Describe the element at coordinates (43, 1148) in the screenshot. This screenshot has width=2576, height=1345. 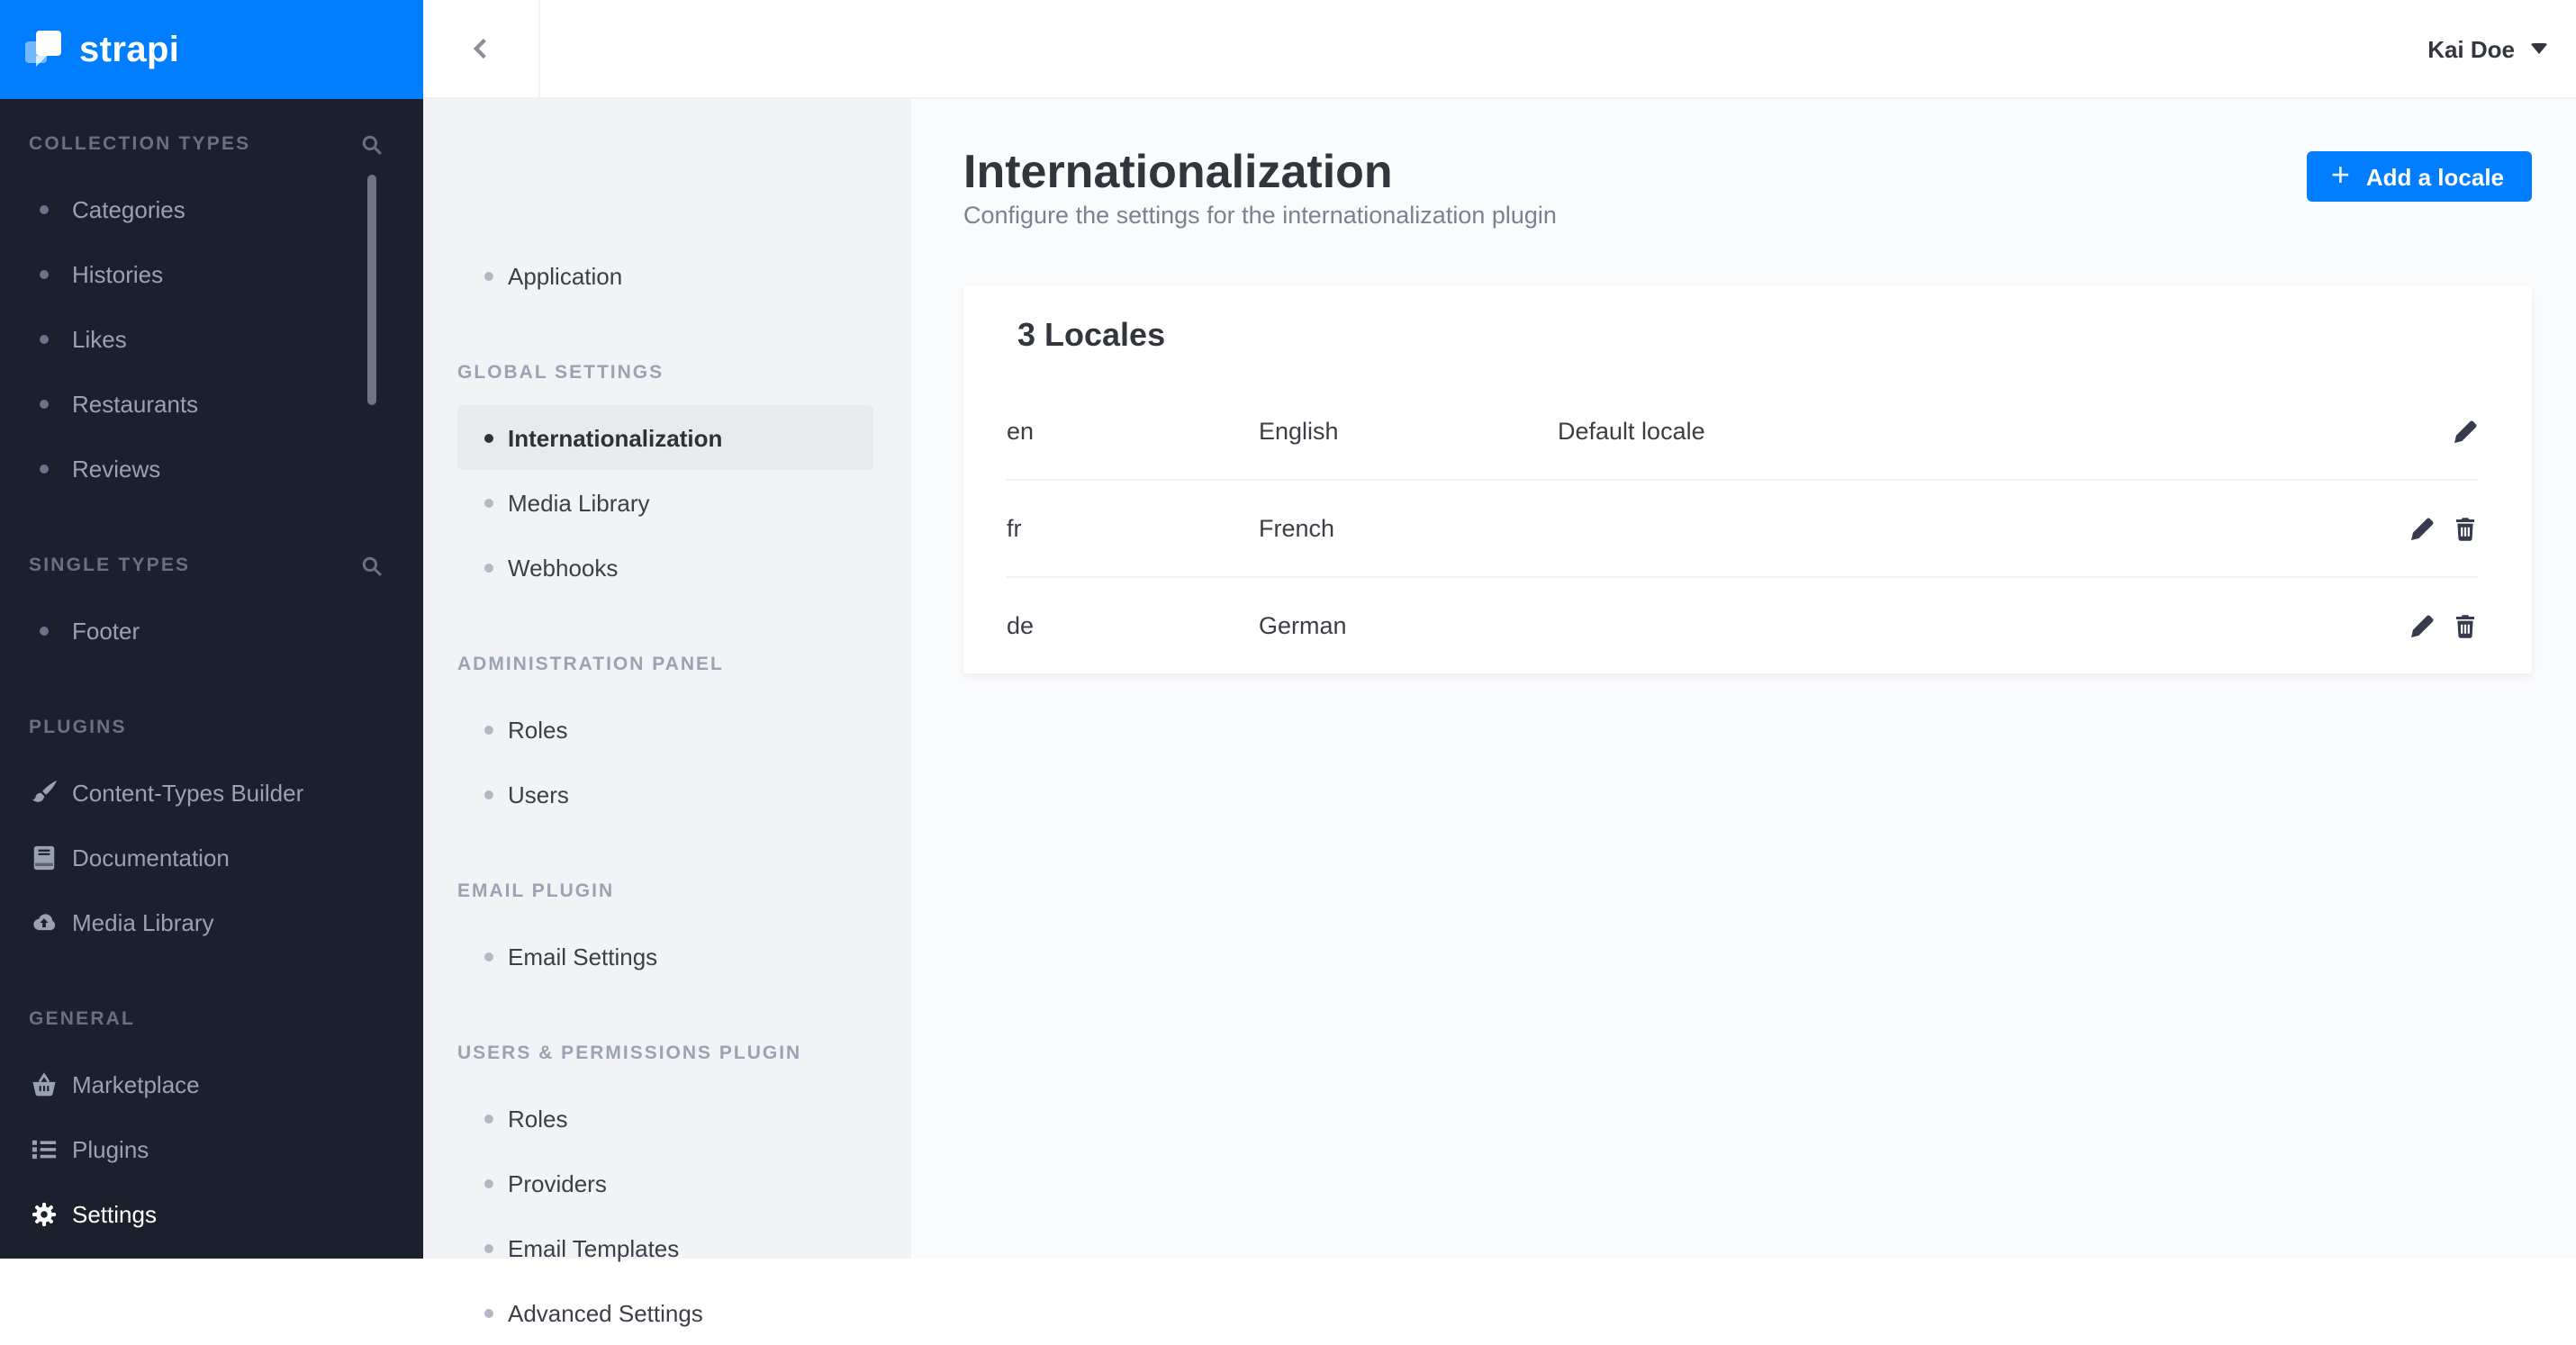
I see `list-icon` at that location.